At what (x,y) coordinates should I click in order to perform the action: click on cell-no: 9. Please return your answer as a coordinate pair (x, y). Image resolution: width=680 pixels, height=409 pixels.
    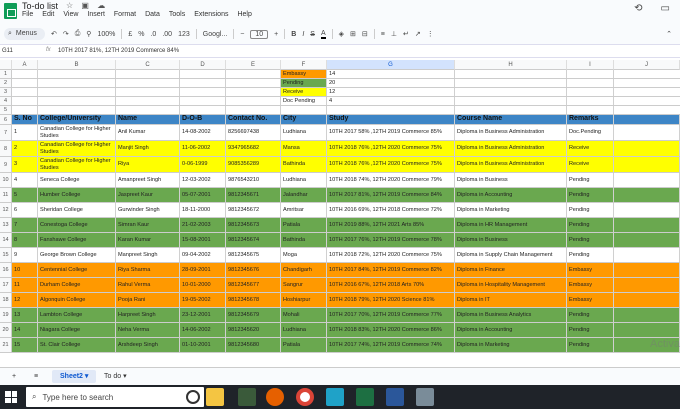
    Looking at the image, I should click on (25, 255).